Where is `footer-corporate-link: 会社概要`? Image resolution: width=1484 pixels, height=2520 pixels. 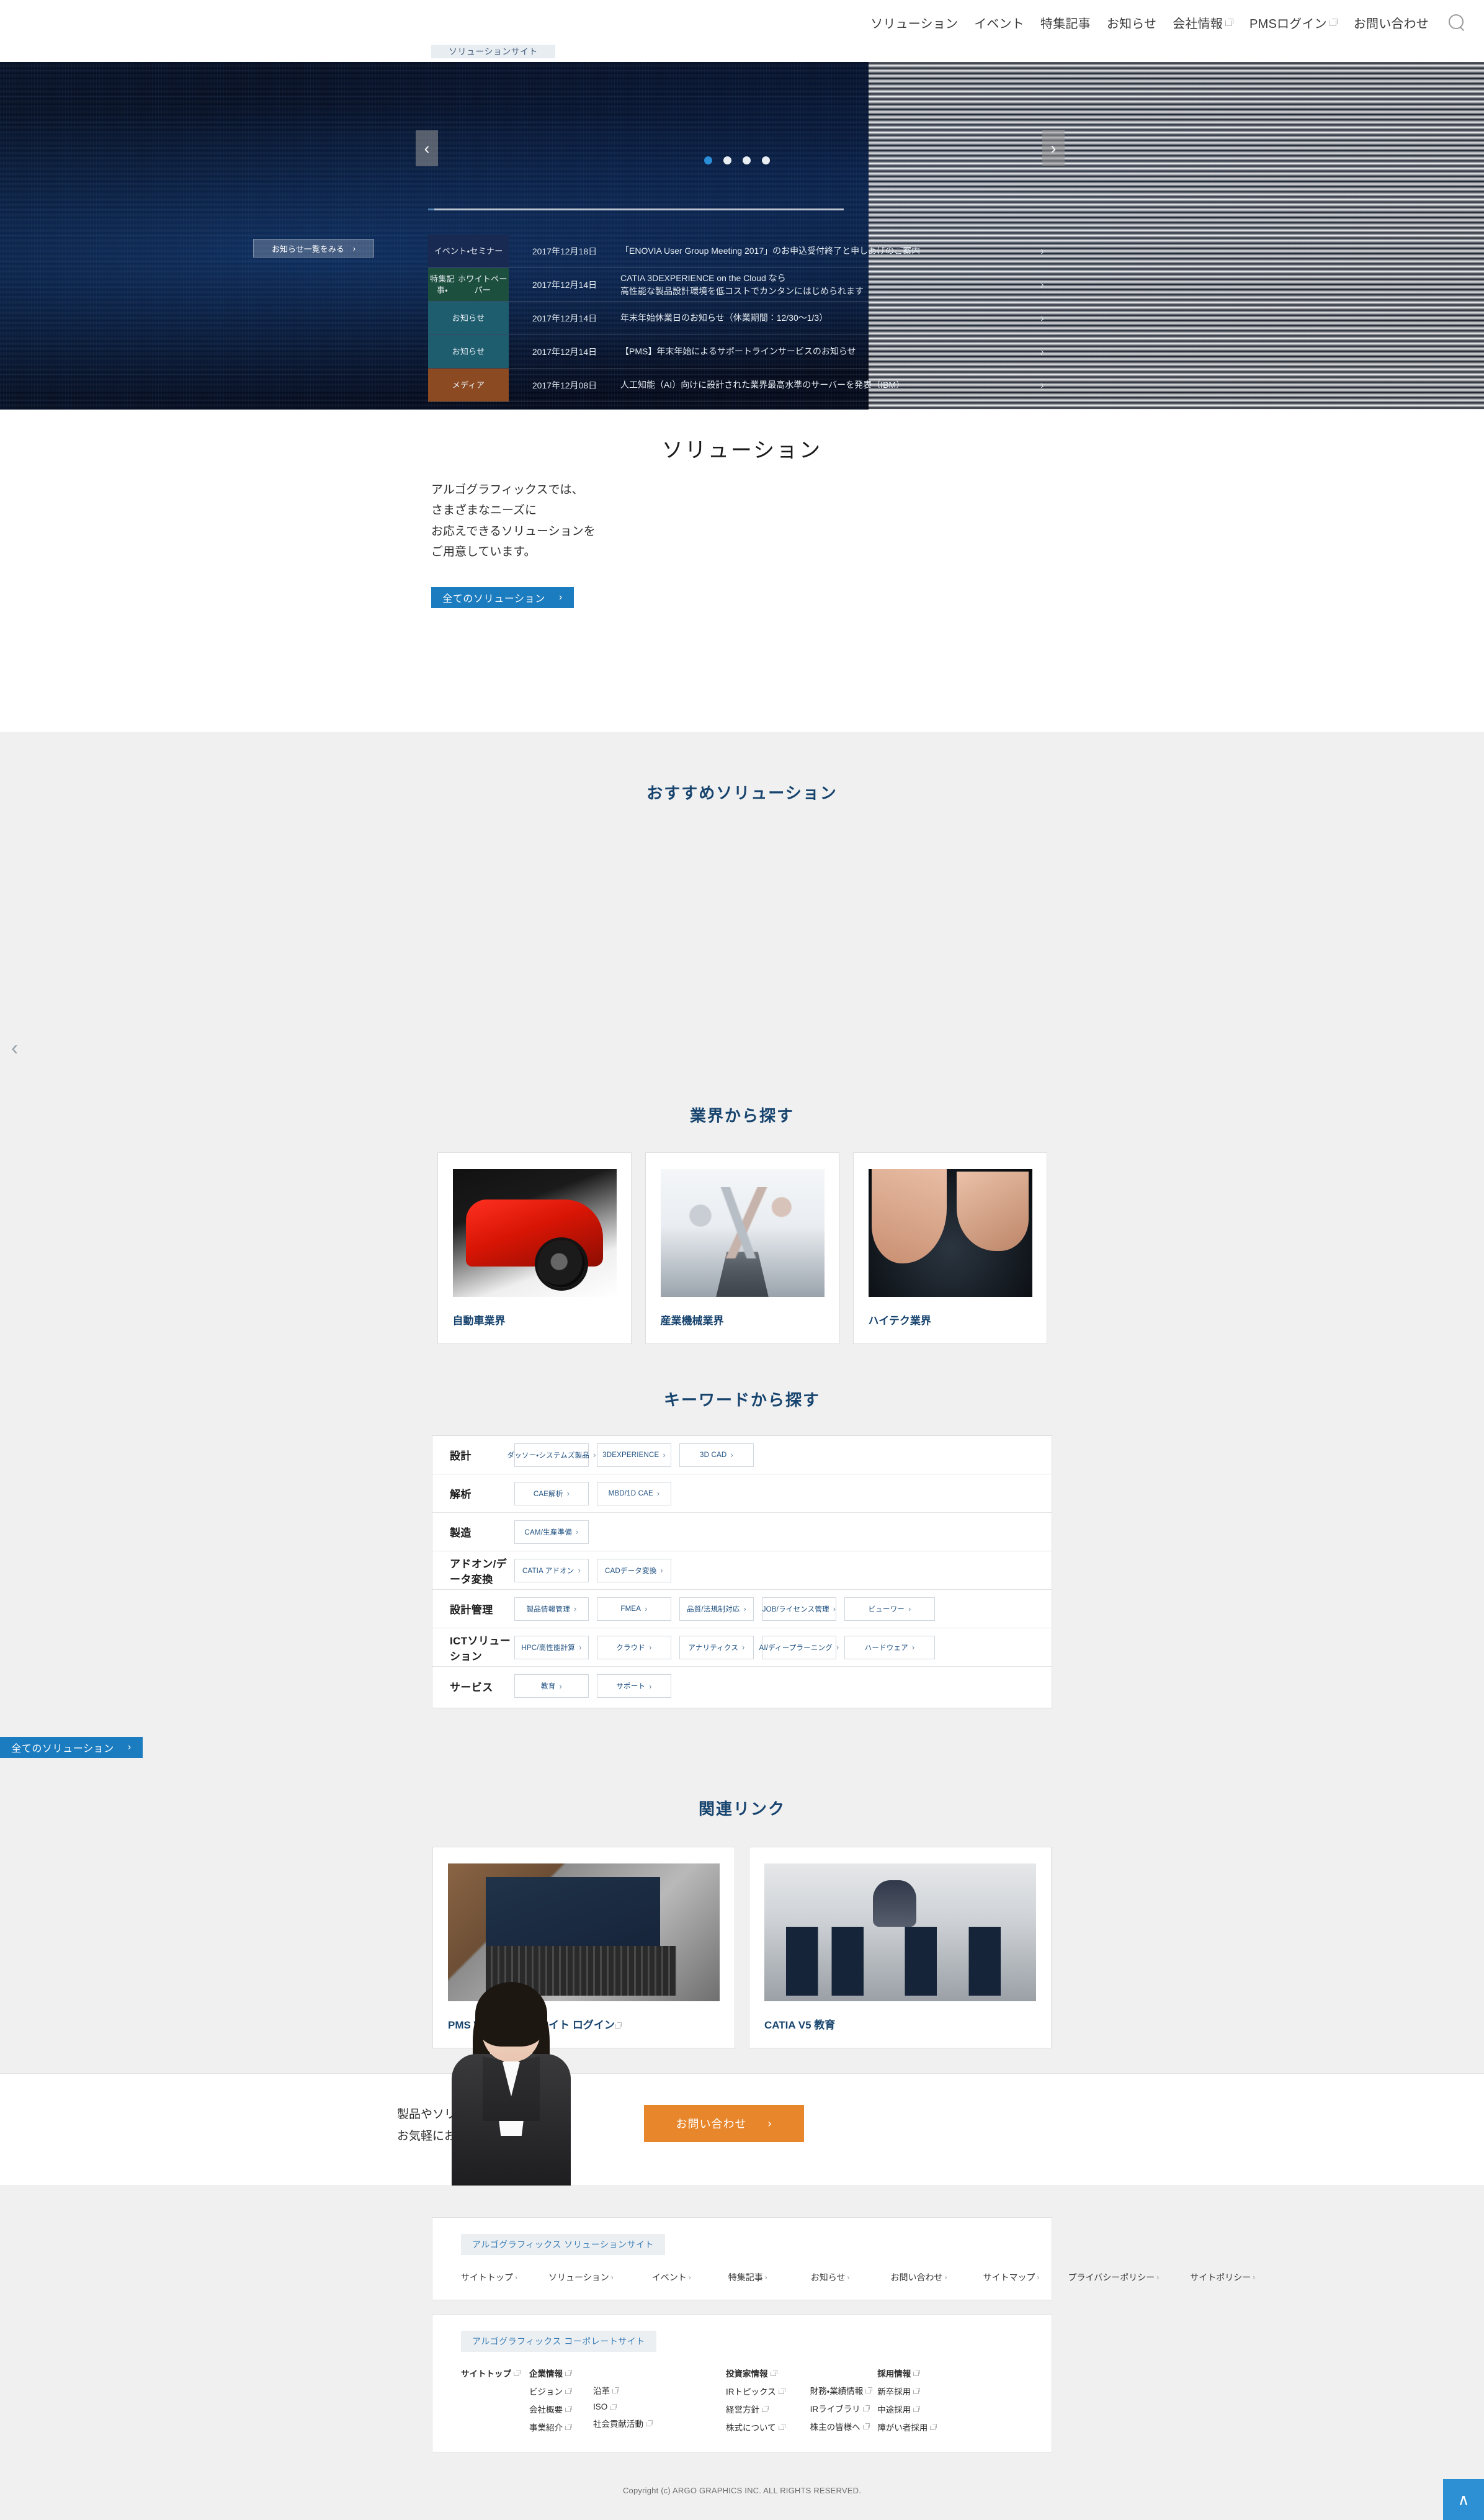
footer-corporate-link: 会社概要 is located at coordinates (550, 2409).